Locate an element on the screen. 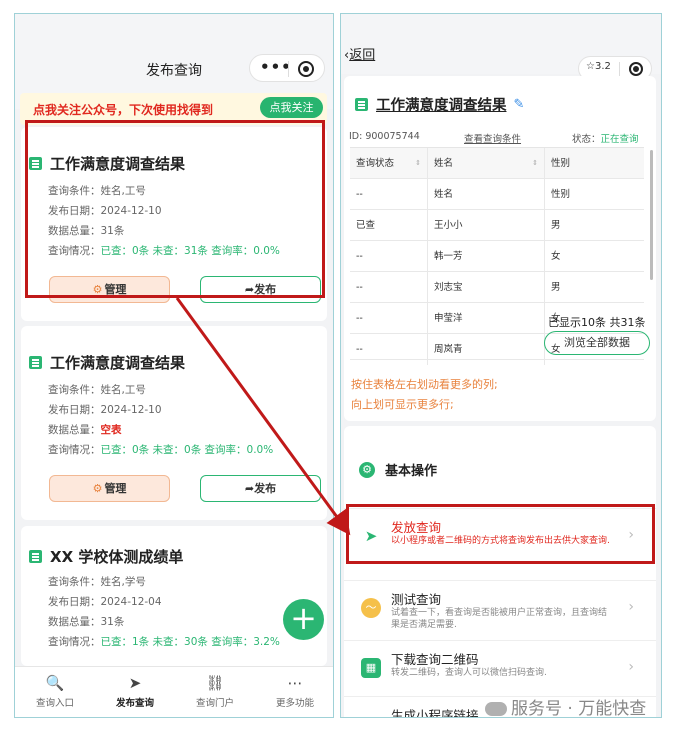 This screenshot has width=676, height=733. annotation-arrow is located at coordinates (263, 416).